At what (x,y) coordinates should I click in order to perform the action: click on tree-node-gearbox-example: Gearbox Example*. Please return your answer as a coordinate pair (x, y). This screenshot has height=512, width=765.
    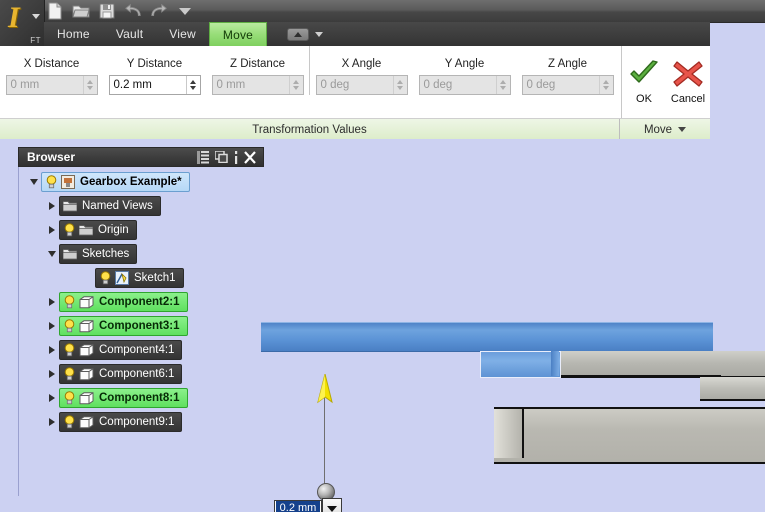
    Looking at the image, I should click on (115, 182).